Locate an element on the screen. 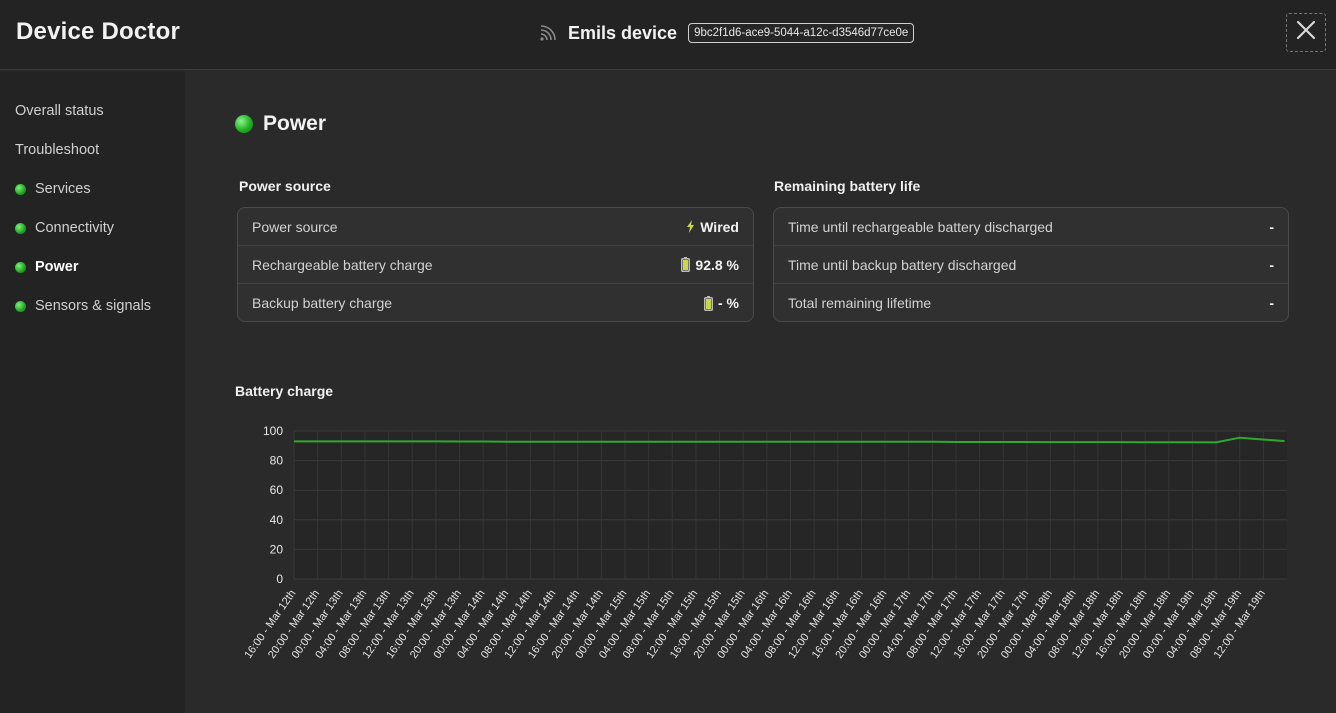  sidebar-item-sensors-signals: Sensors & signals is located at coordinates (83, 306).